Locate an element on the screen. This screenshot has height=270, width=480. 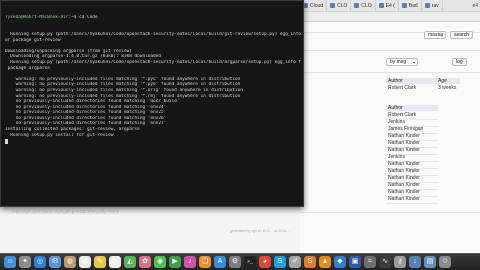
preferences-icon: ⚙ is located at coordinates (235, 262).